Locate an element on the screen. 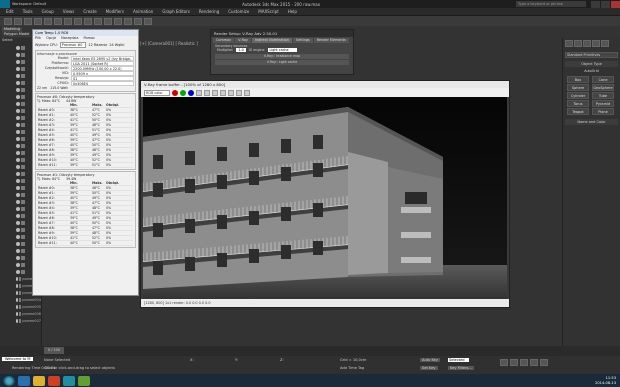 Image resolution: width=620 pixels, height=387 pixels. tab-polygon-model: Polygon Model is located at coordinates (17, 34).